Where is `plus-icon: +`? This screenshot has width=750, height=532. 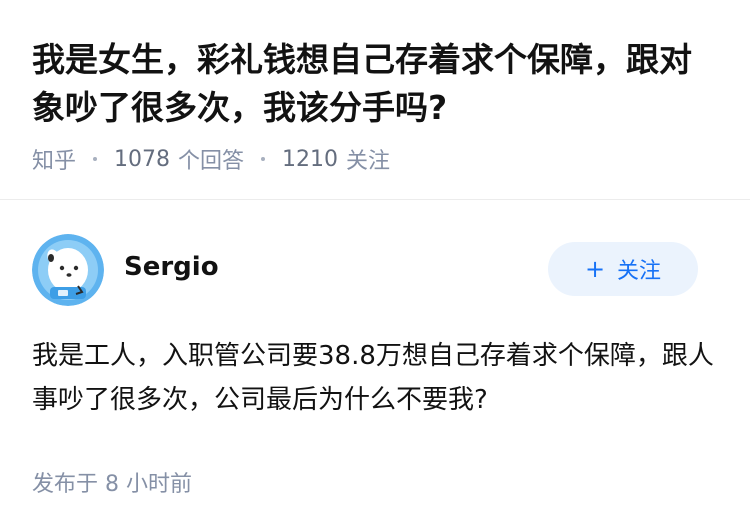 plus-icon: + is located at coordinates (595, 269).